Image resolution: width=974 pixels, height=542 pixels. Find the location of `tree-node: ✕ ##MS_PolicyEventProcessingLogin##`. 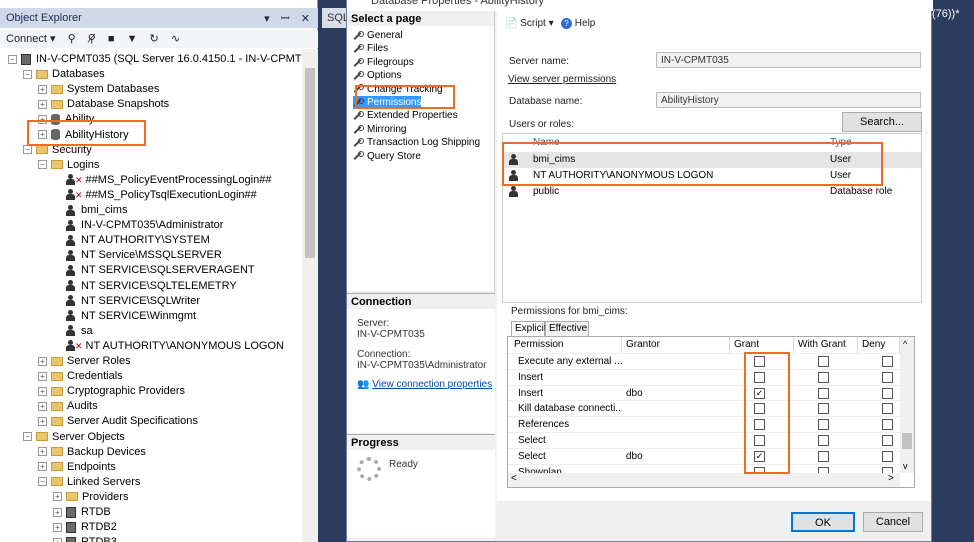

tree-node: ✕ ##MS_PolicyEventProcessingLogin## is located at coordinates (162, 180).